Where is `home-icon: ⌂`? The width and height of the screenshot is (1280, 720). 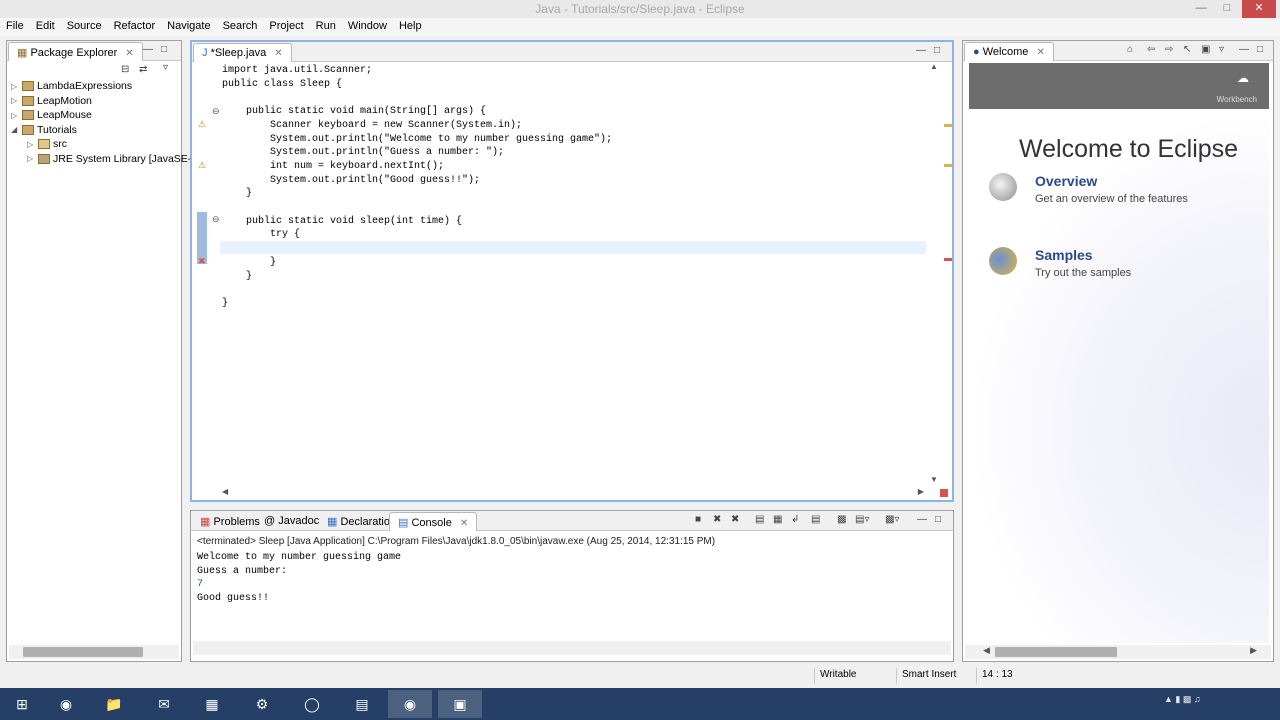 home-icon: ⌂ is located at coordinates (1130, 49).